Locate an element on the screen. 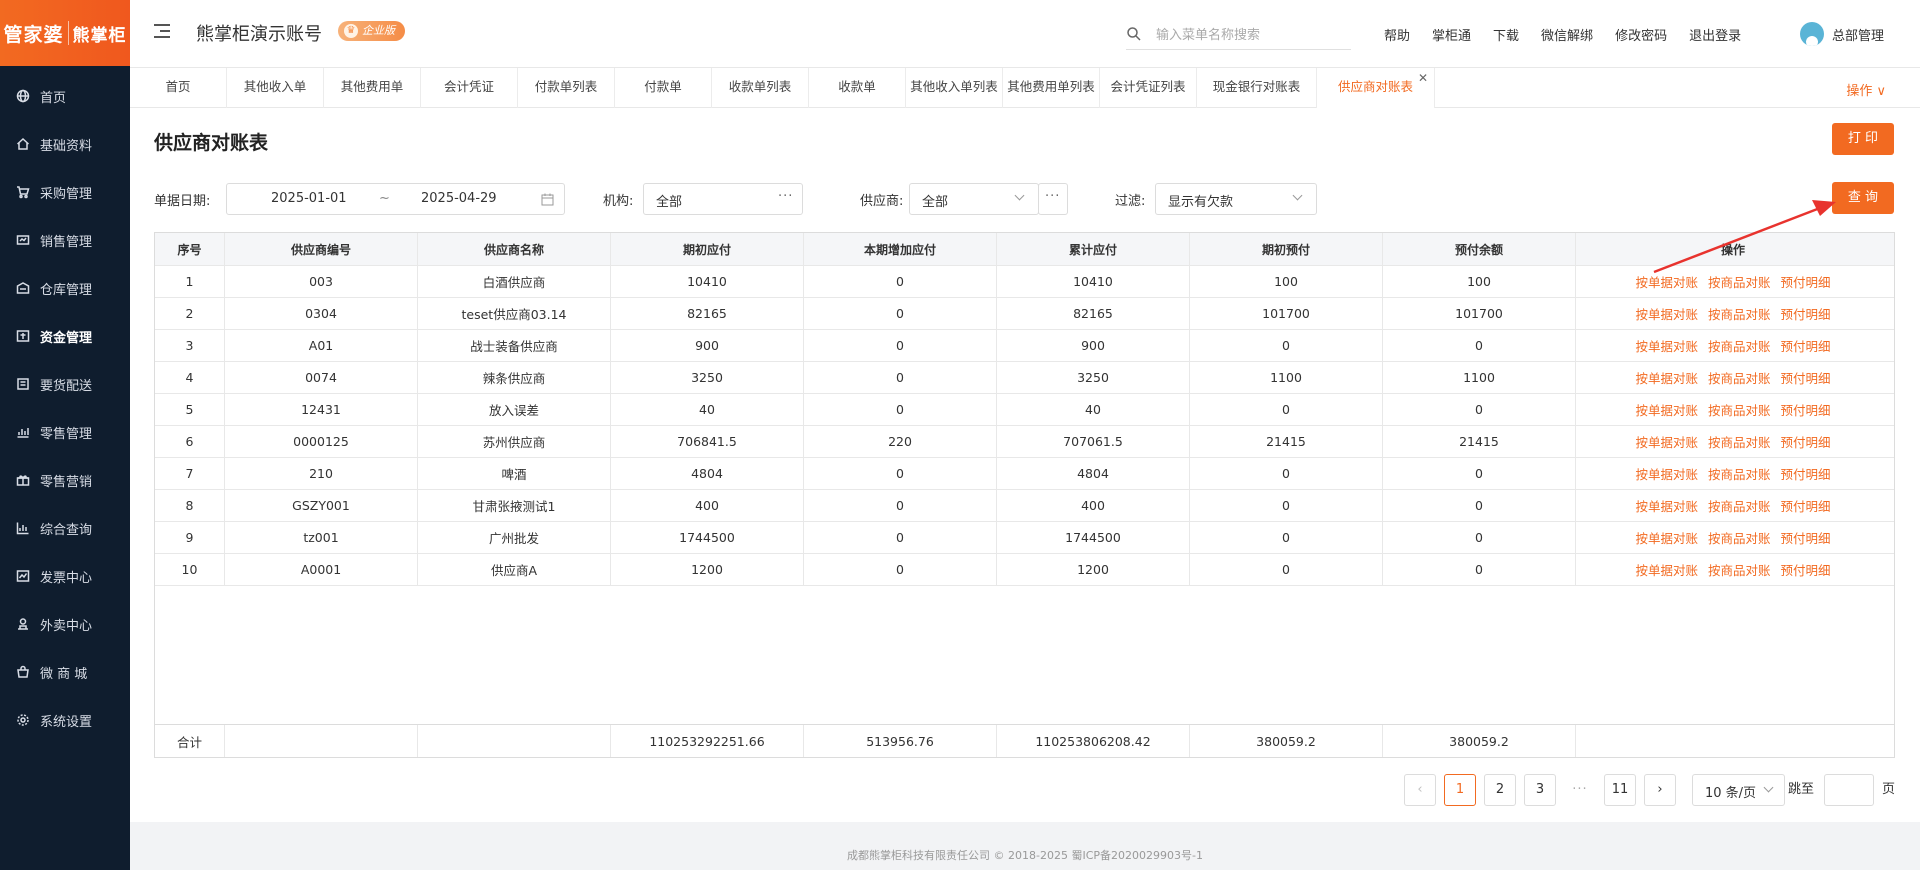 The width and height of the screenshot is (1920, 870). date-end: 2025-04-29 is located at coordinates (459, 198).